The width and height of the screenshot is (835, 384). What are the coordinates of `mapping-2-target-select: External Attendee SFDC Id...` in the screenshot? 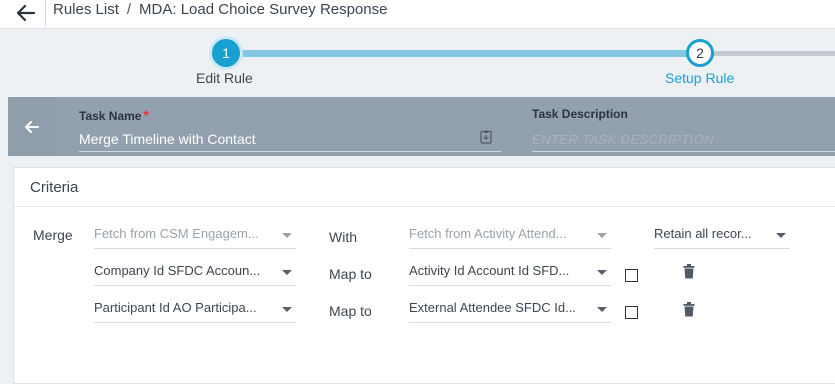 It's located at (510, 308).